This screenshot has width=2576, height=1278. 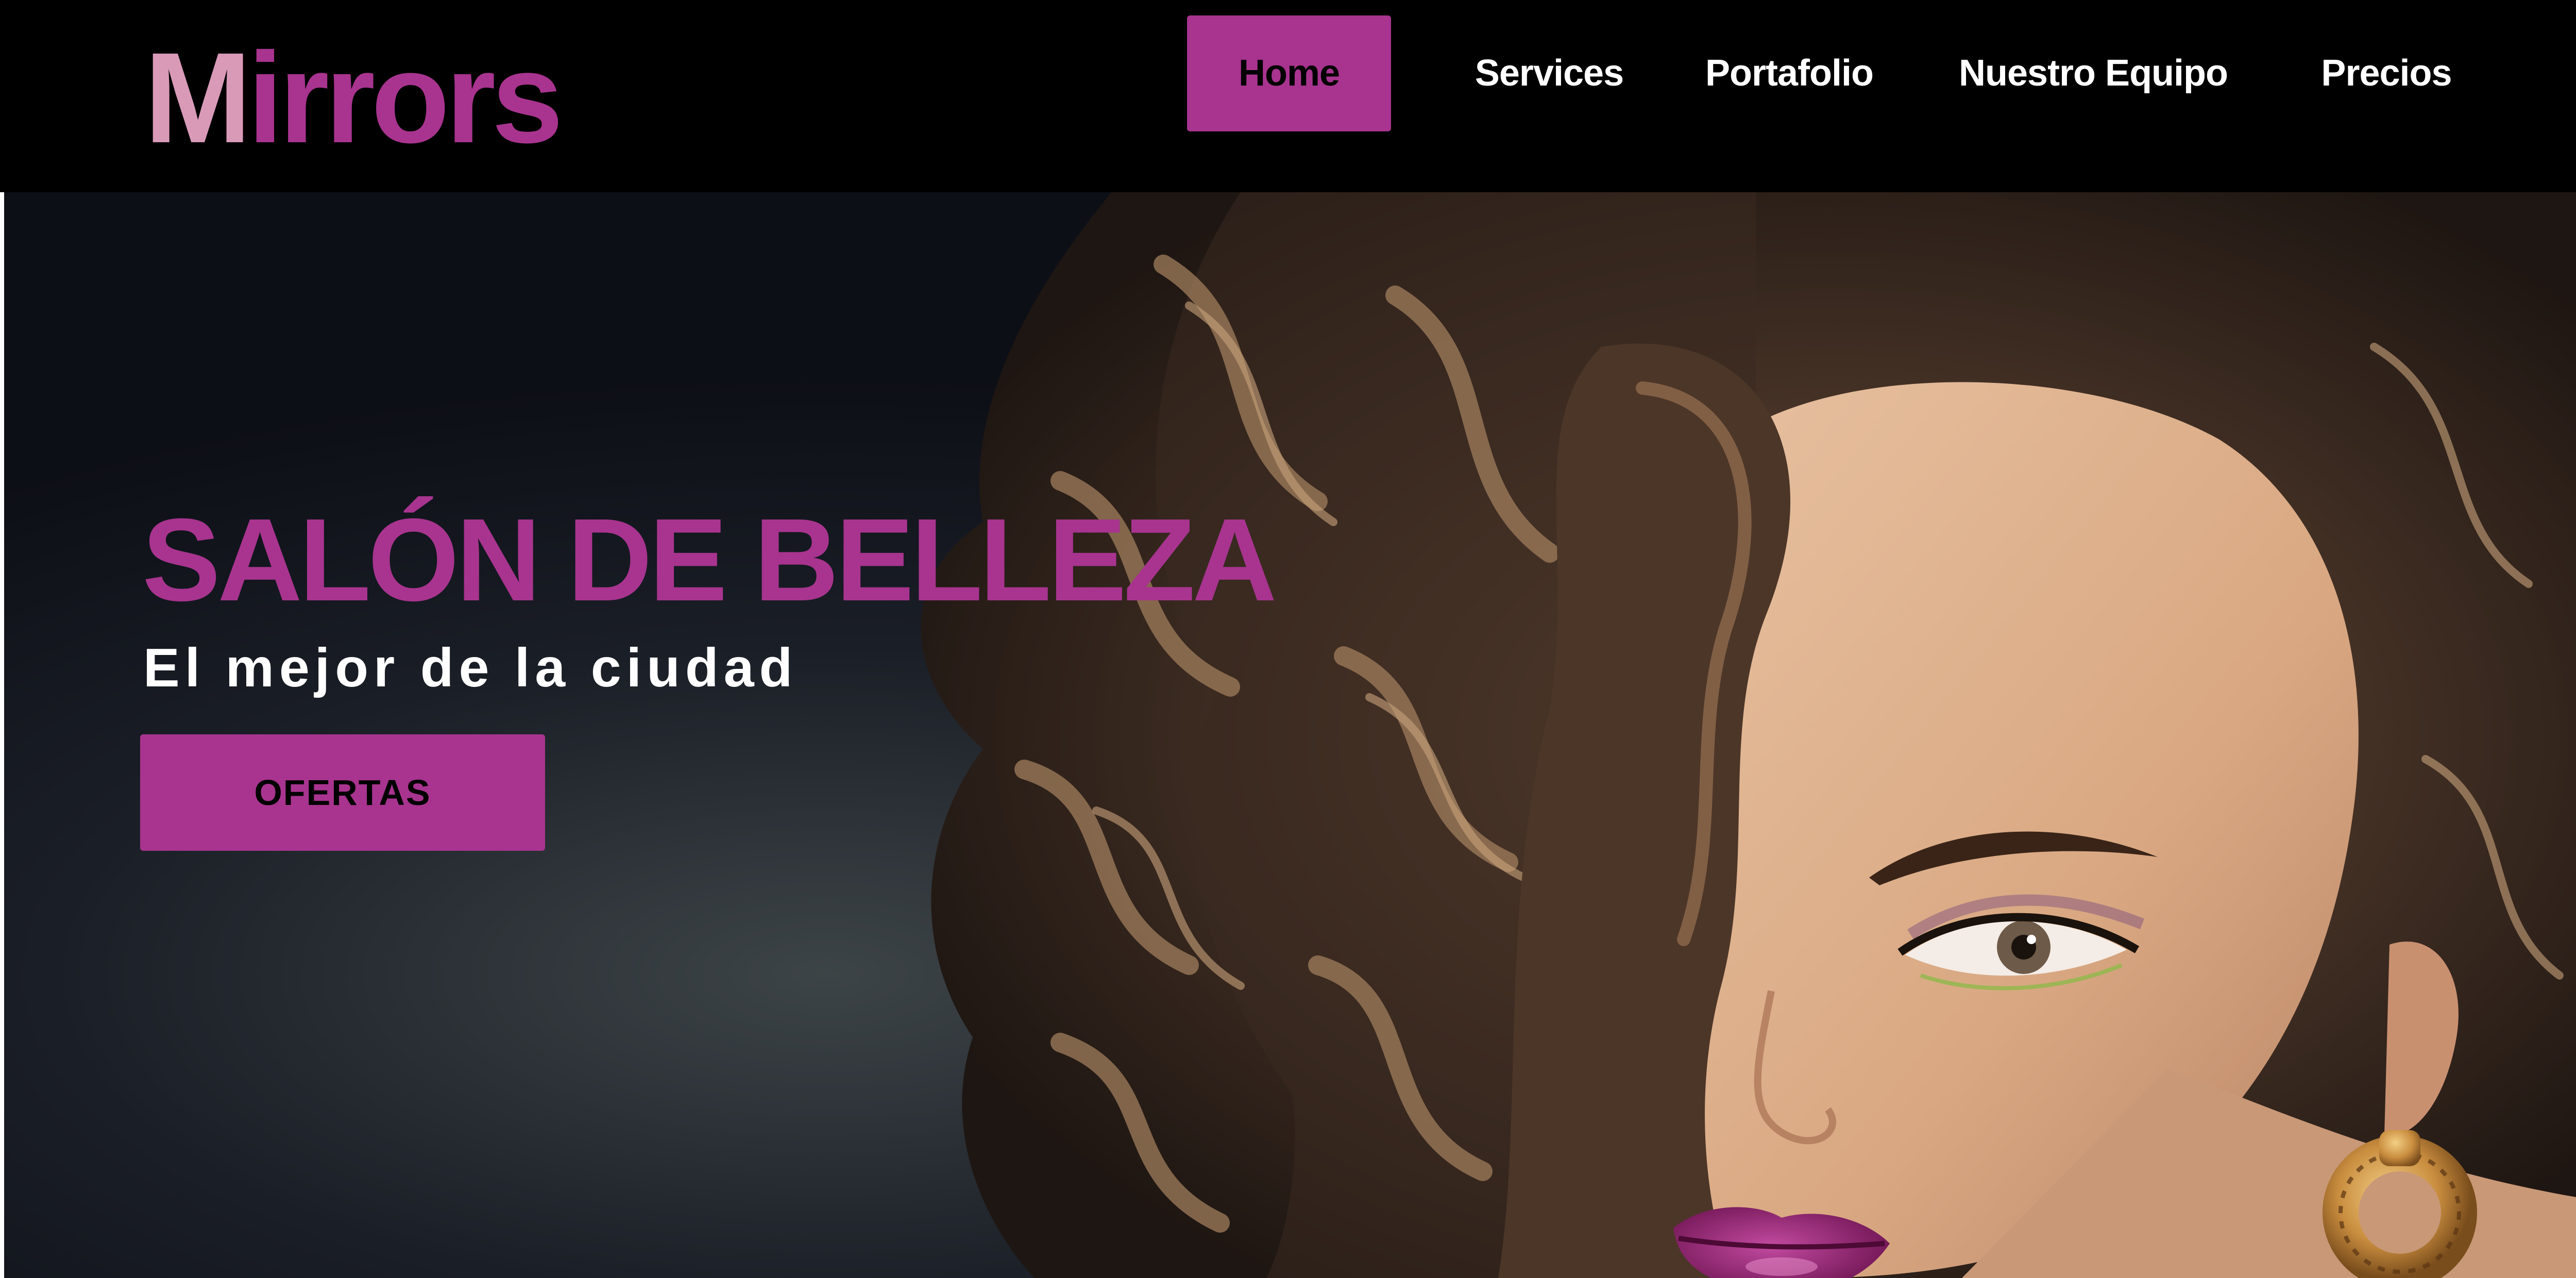 What do you see at coordinates (471, 668) in the screenshot?
I see `hero-subtitle: El mejor de la ciudad` at bounding box center [471, 668].